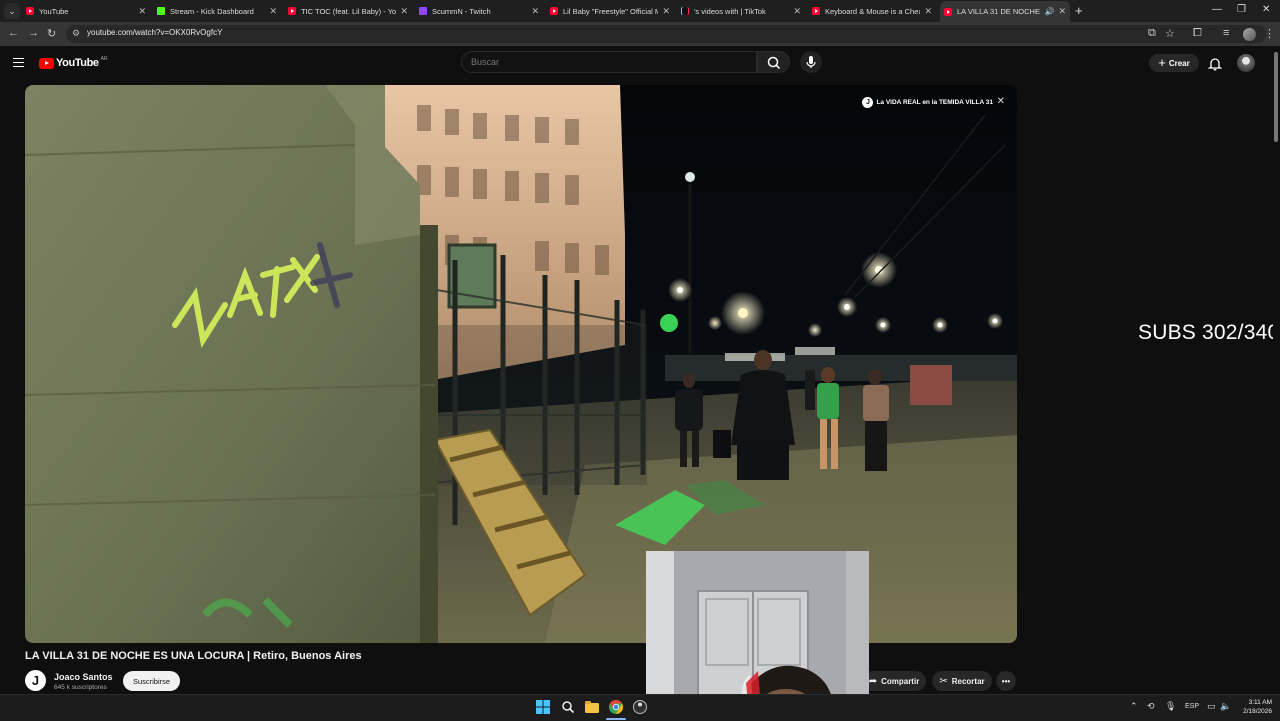 This screenshot has height=721, width=1280. Describe the element at coordinates (685, 11) in the screenshot. I see `tiktok-favicon-icon` at that location.